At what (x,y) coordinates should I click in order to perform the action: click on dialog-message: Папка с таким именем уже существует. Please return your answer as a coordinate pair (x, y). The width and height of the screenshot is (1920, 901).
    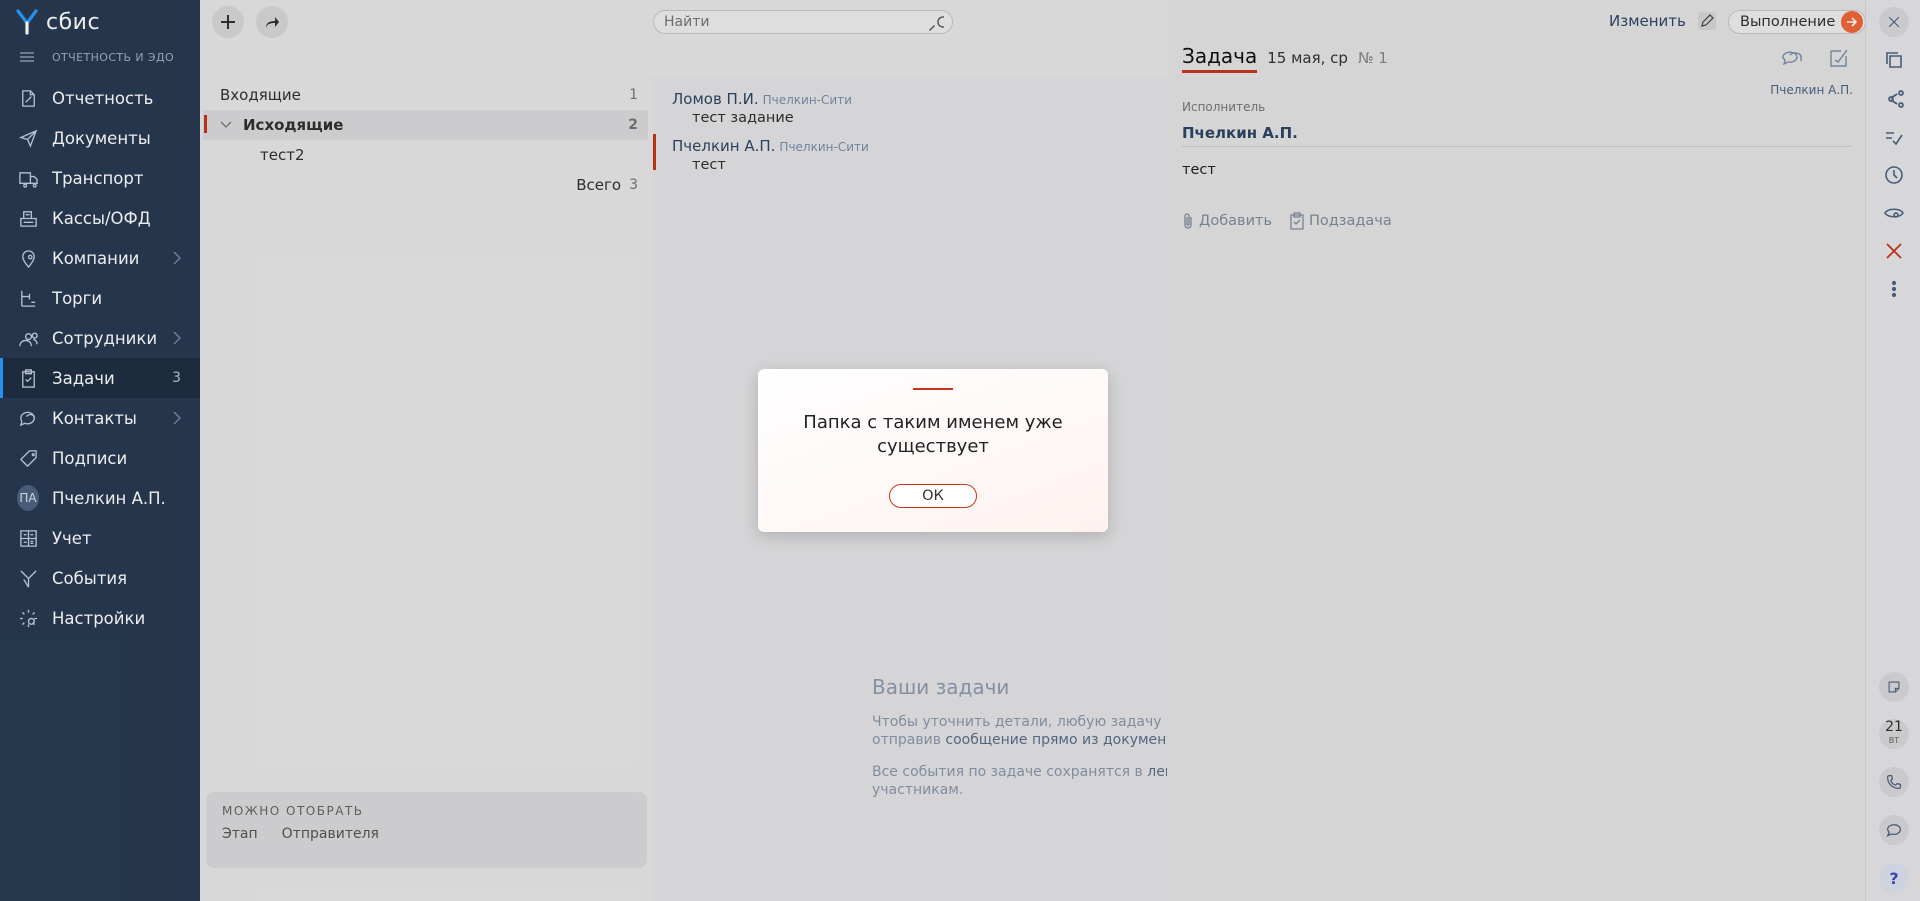
    Looking at the image, I should click on (933, 434).